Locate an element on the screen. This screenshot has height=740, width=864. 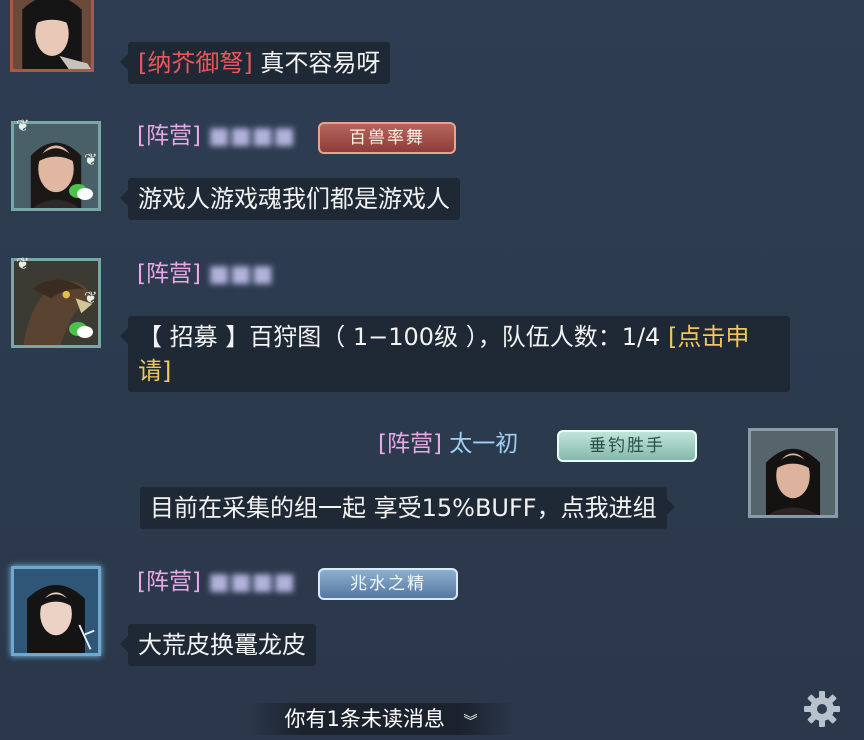
message-text: 真不容易呀 is located at coordinates (320, 63).